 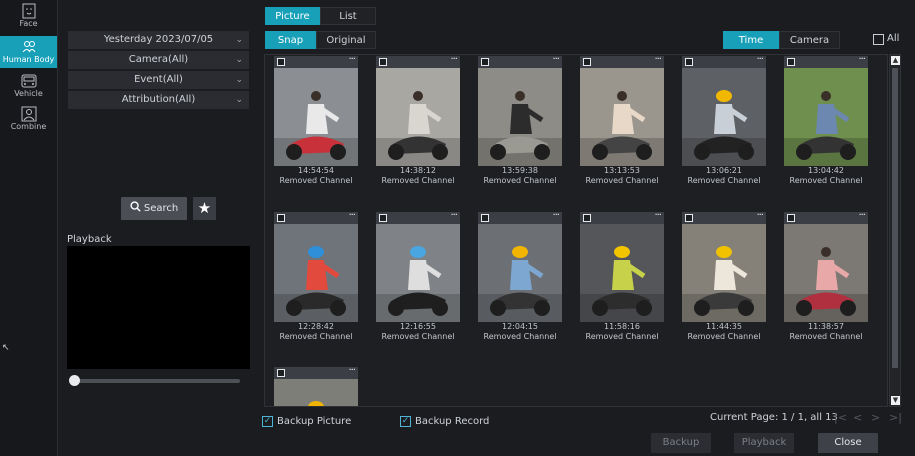 I want to click on result-card: ··· 11:44:35 Removed Channel, so click(x=724, y=277).